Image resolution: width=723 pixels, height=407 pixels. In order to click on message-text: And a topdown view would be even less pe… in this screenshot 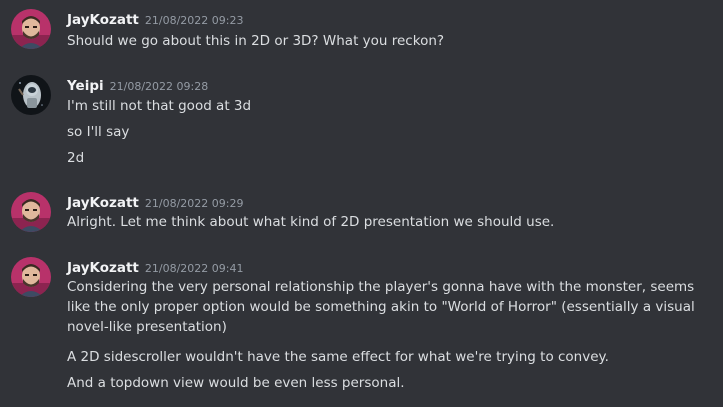, I will do `click(236, 383)`.